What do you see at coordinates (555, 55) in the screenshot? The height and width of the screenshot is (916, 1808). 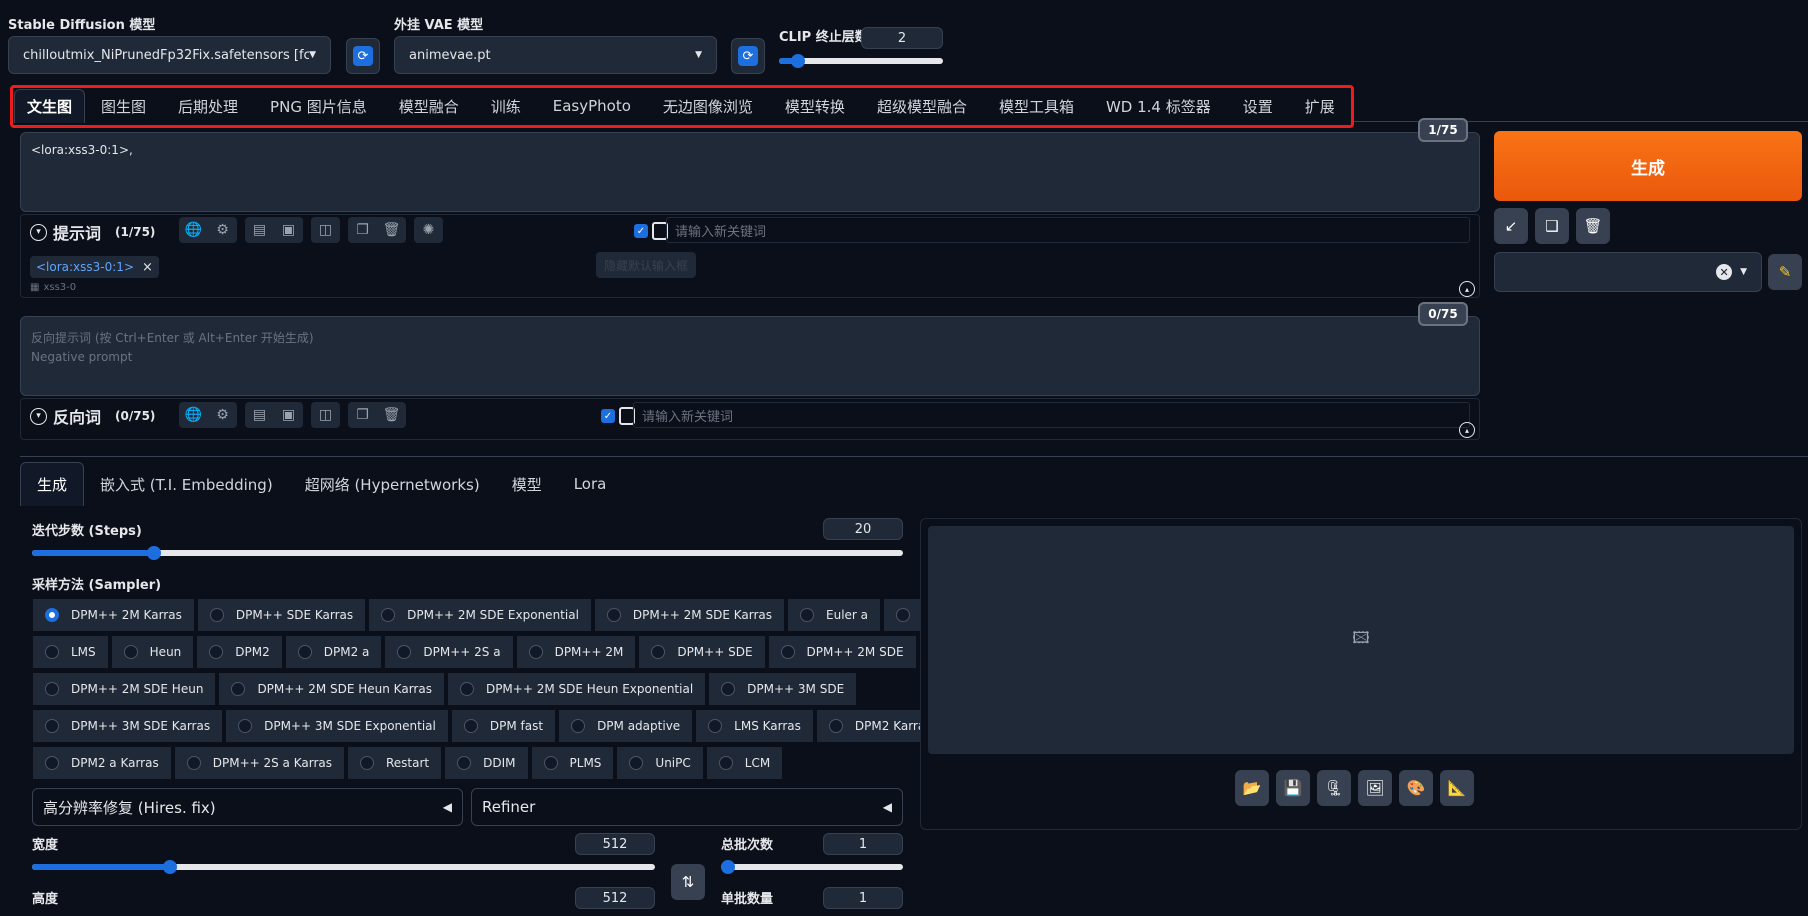 I see `vae-dropdown: animevae.pt ▼` at bounding box center [555, 55].